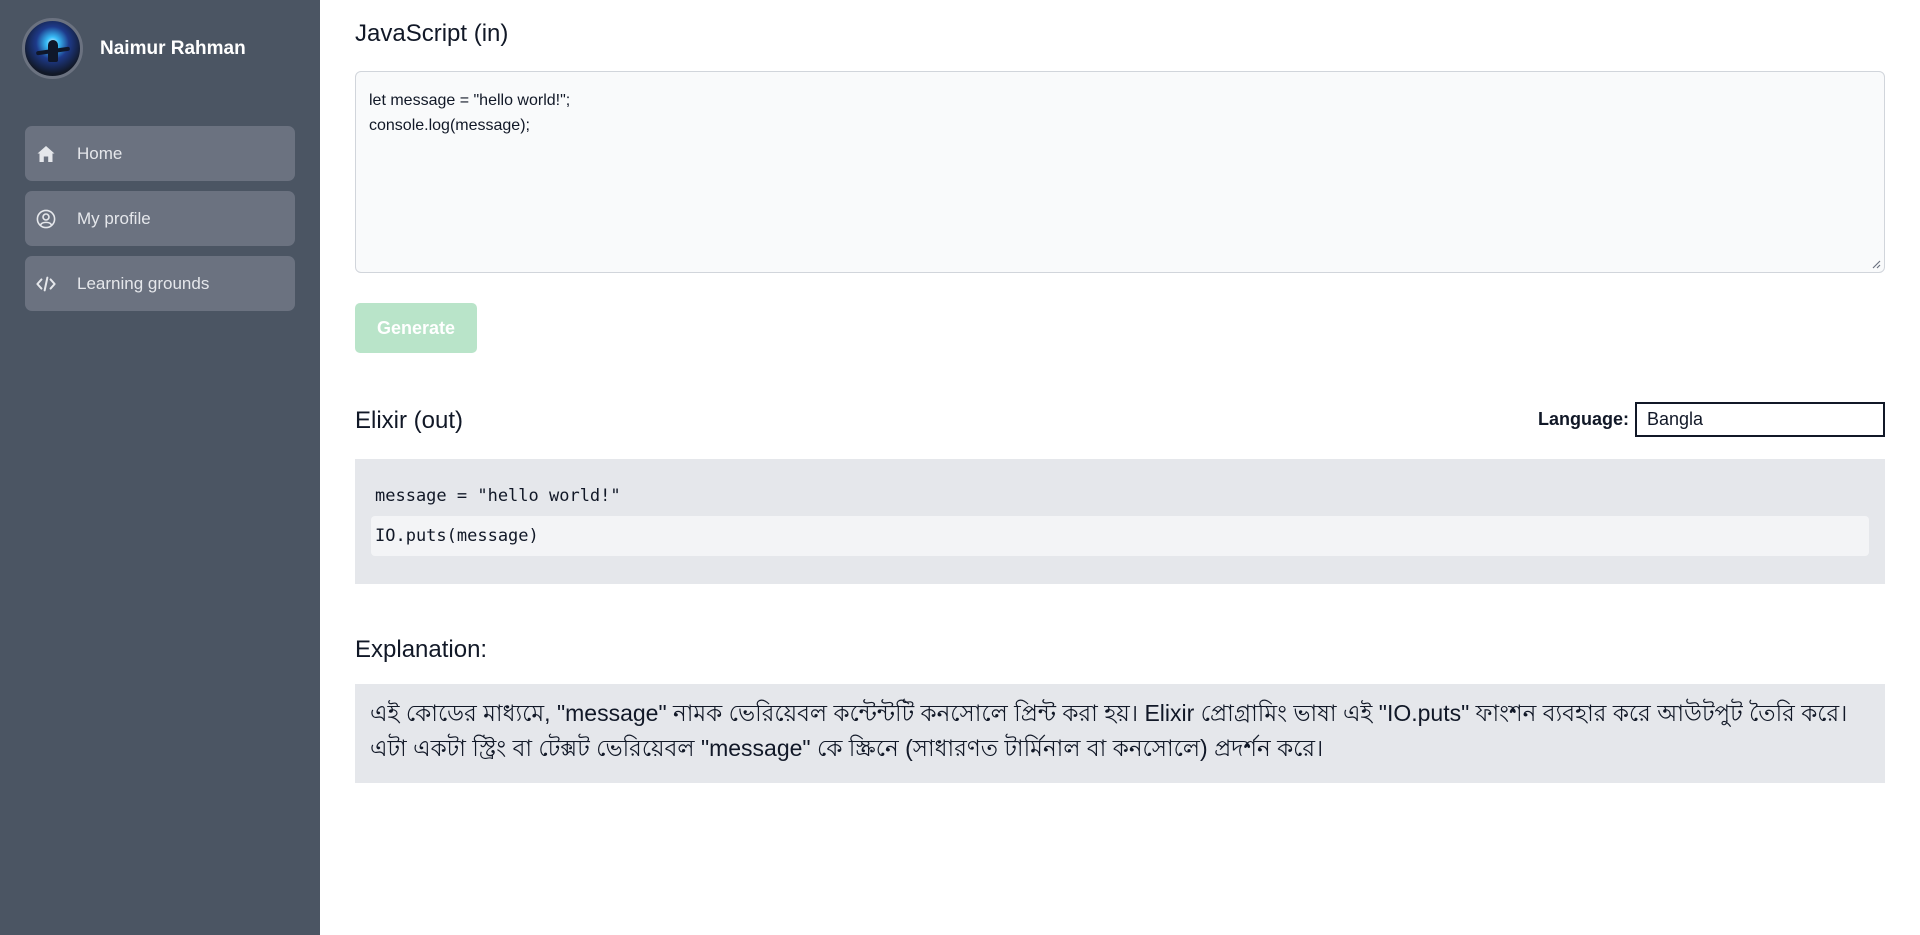 This screenshot has height=935, width=1920. I want to click on generate-button: Generate, so click(416, 328).